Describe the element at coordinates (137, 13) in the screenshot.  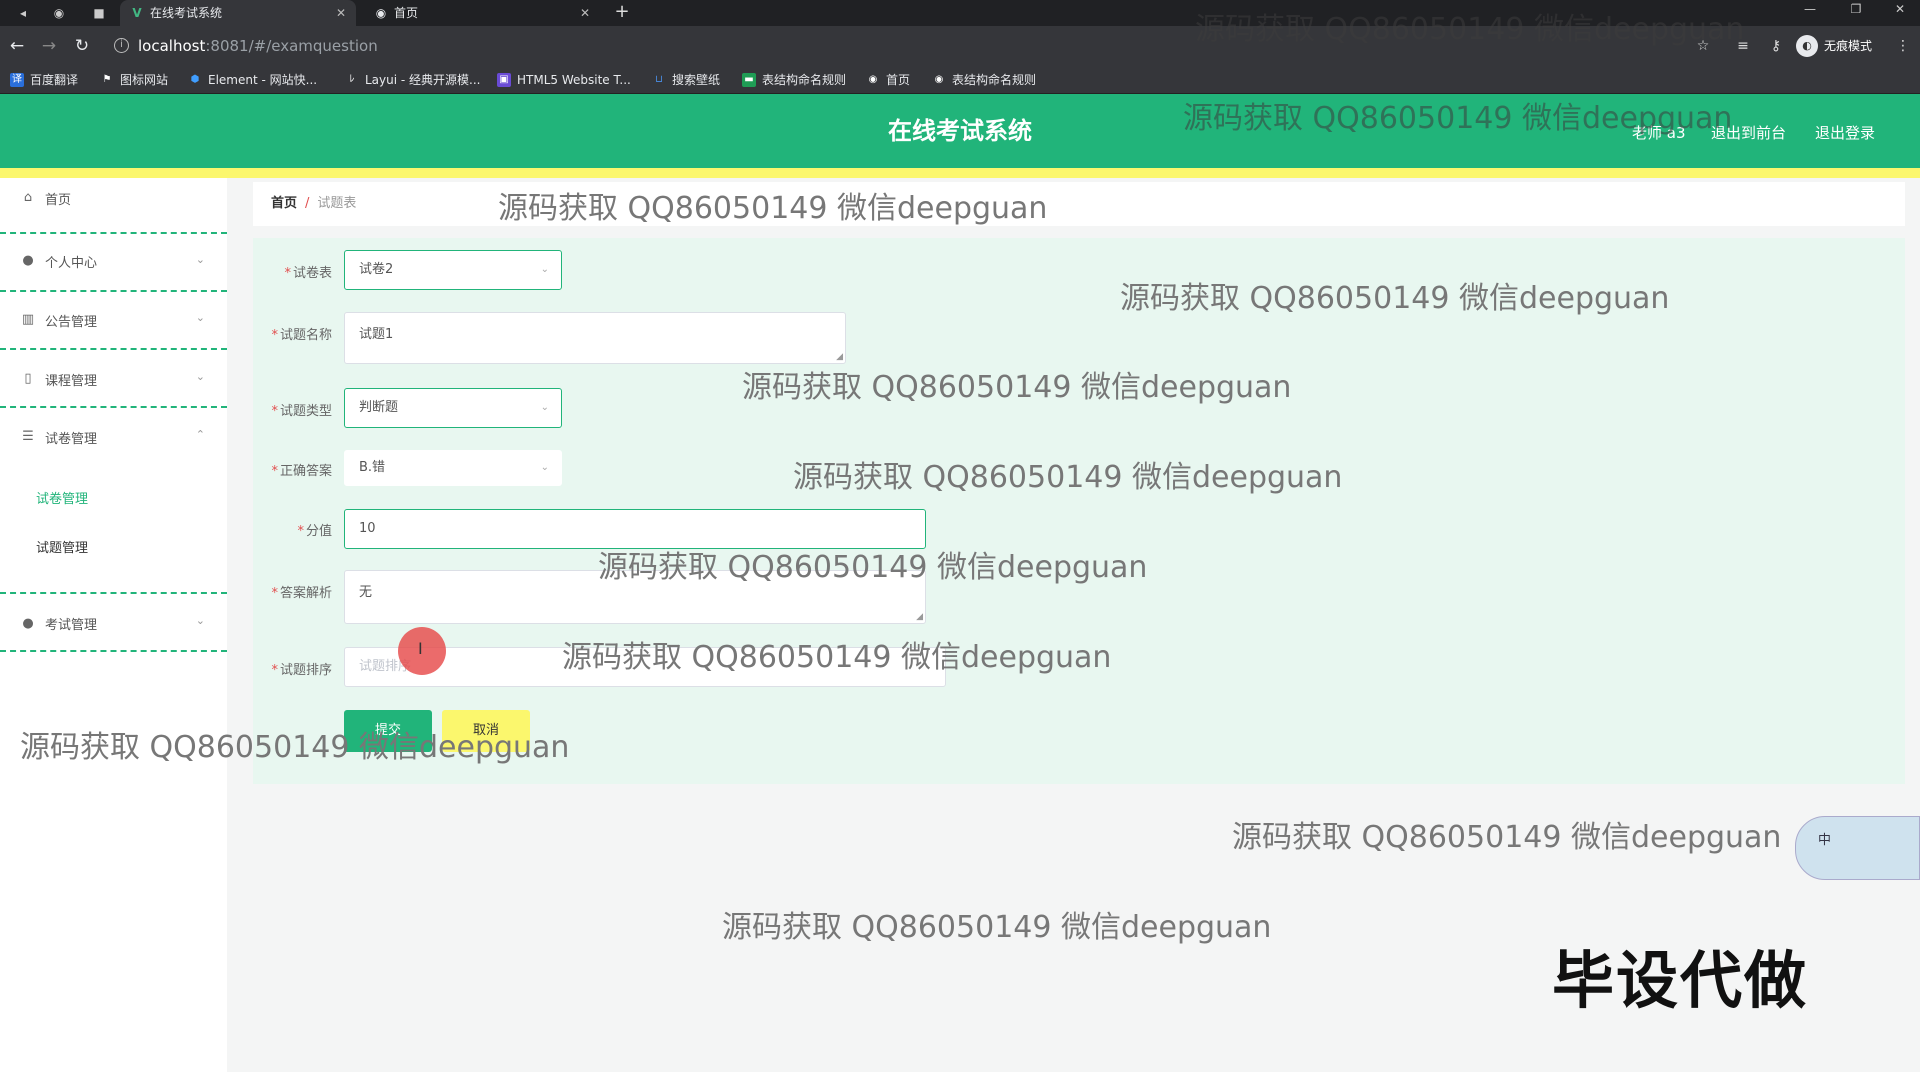
I see `vue-icon: V` at that location.